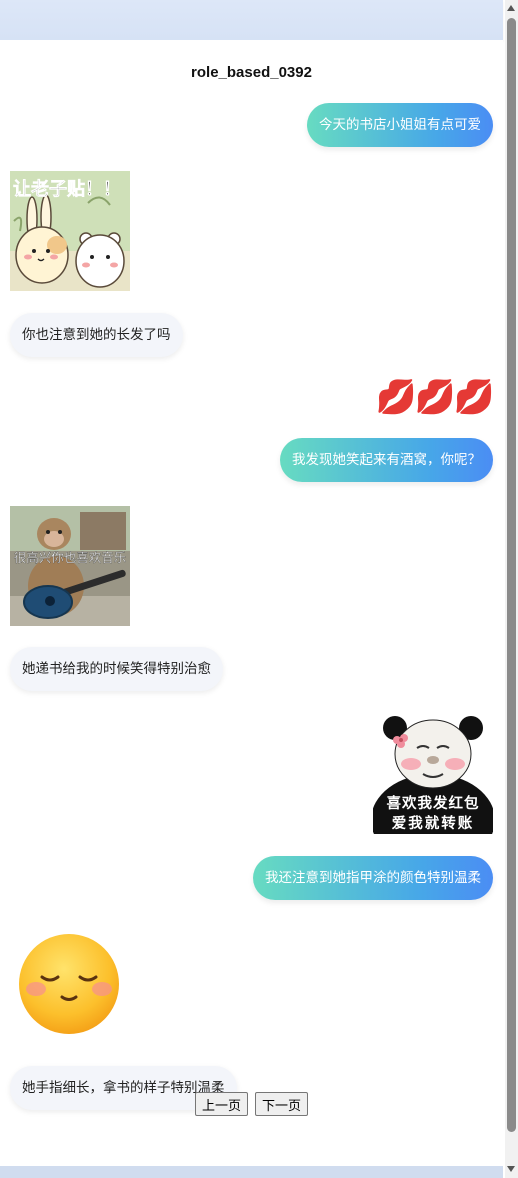  What do you see at coordinates (70, 985) in the screenshot?
I see `blushing-smile-emoji-sticker` at bounding box center [70, 985].